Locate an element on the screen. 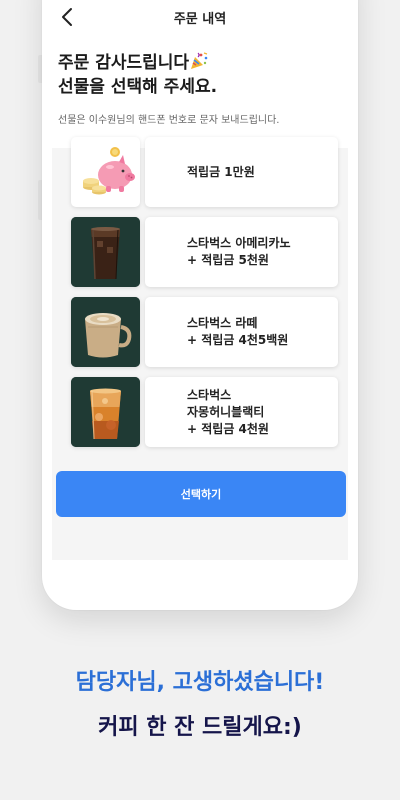  gift-option-points: 적립금 1만원 is located at coordinates (204, 172).